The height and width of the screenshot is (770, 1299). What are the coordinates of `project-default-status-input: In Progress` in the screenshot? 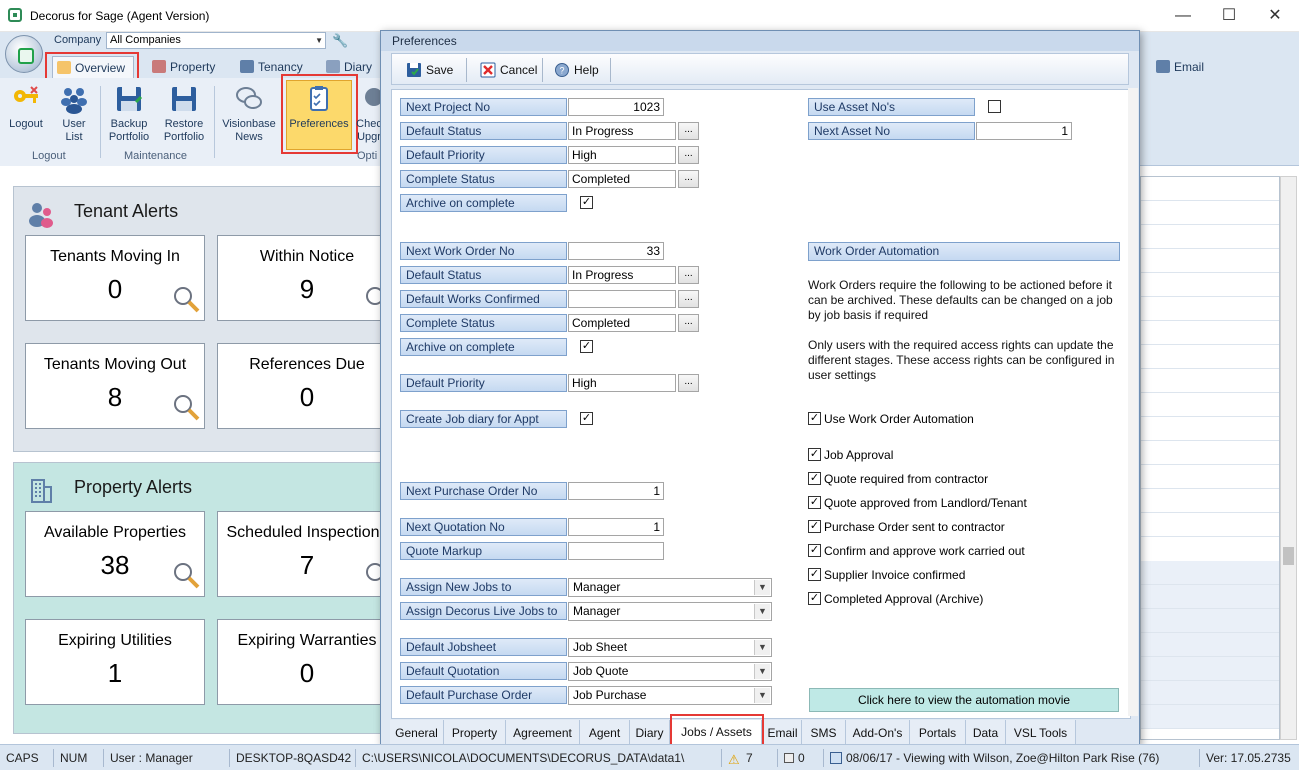 It's located at (622, 131).